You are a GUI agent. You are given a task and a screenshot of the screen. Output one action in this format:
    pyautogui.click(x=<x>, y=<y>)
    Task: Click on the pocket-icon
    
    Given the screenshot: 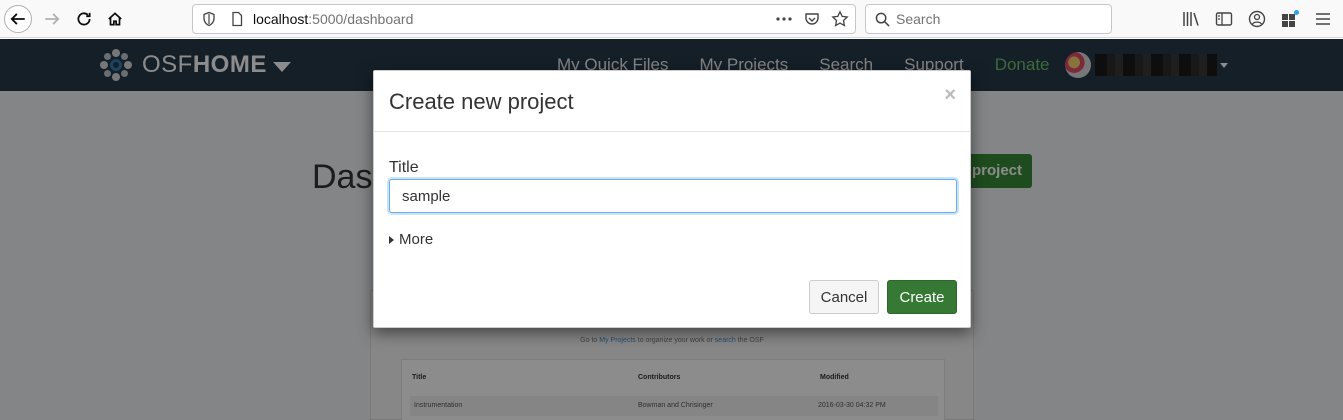 What is the action you would take?
    pyautogui.click(x=812, y=19)
    